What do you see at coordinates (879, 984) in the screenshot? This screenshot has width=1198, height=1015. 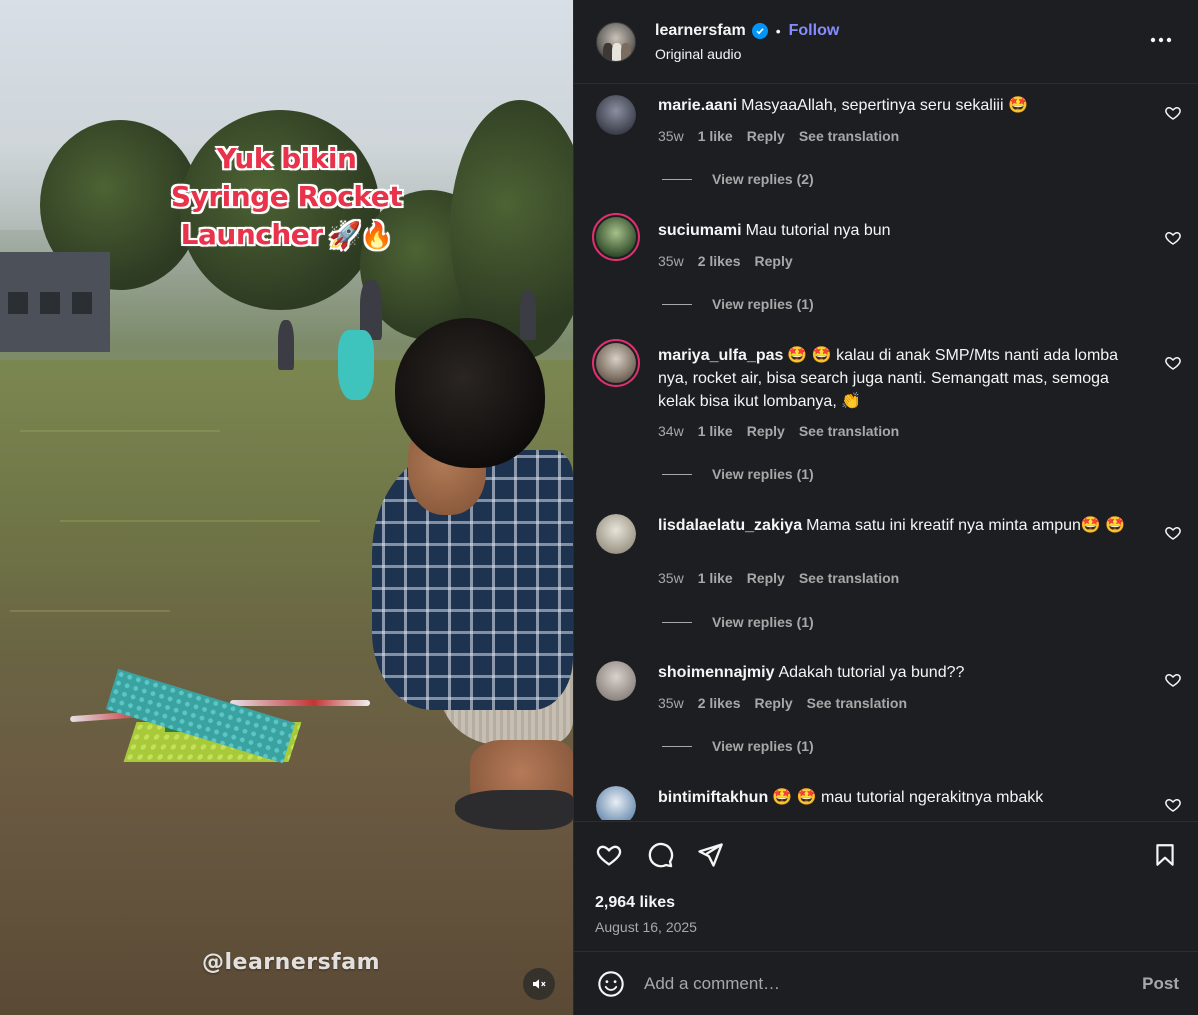 I see `comment-input` at bounding box center [879, 984].